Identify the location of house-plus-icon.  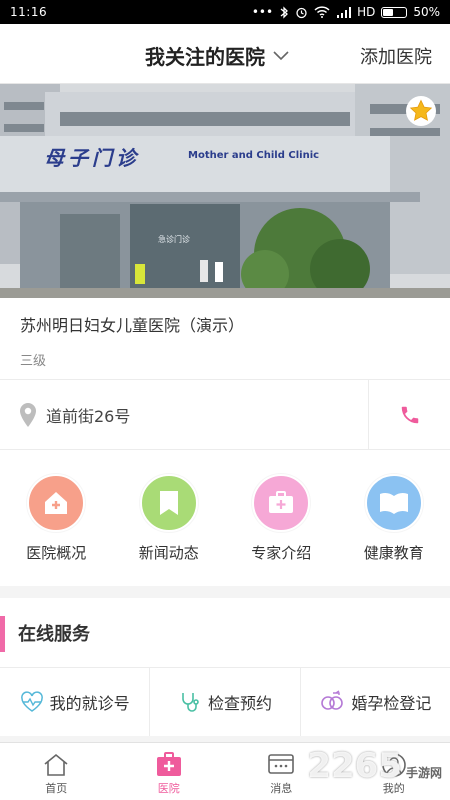
(56, 503).